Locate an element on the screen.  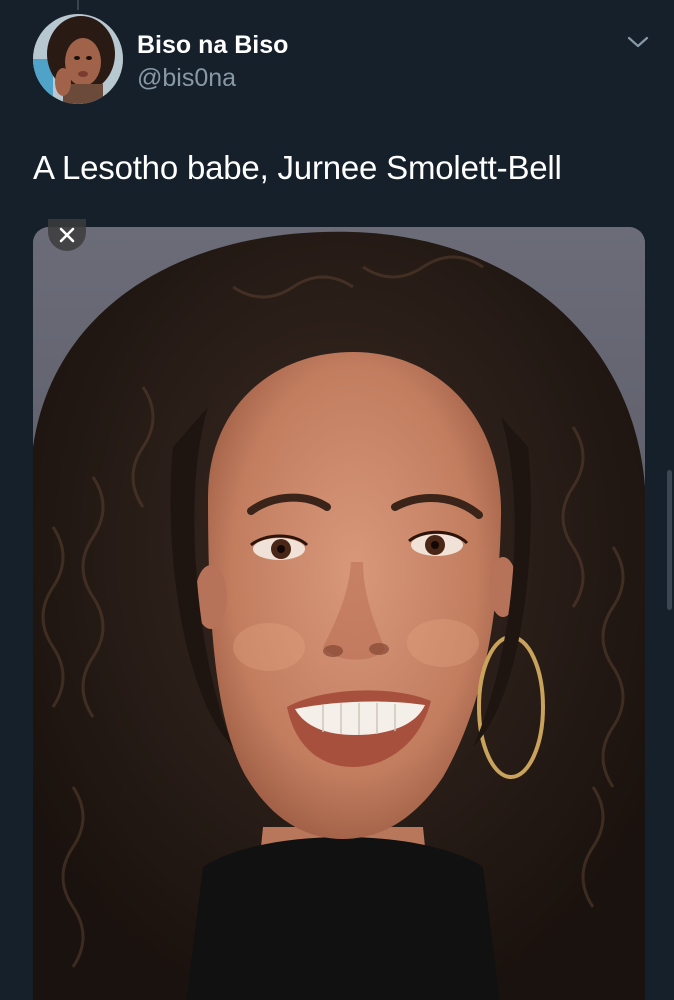
tweet-text: A Lesotho babe, Jurnee Smolett-Bell is located at coordinates (297, 167).